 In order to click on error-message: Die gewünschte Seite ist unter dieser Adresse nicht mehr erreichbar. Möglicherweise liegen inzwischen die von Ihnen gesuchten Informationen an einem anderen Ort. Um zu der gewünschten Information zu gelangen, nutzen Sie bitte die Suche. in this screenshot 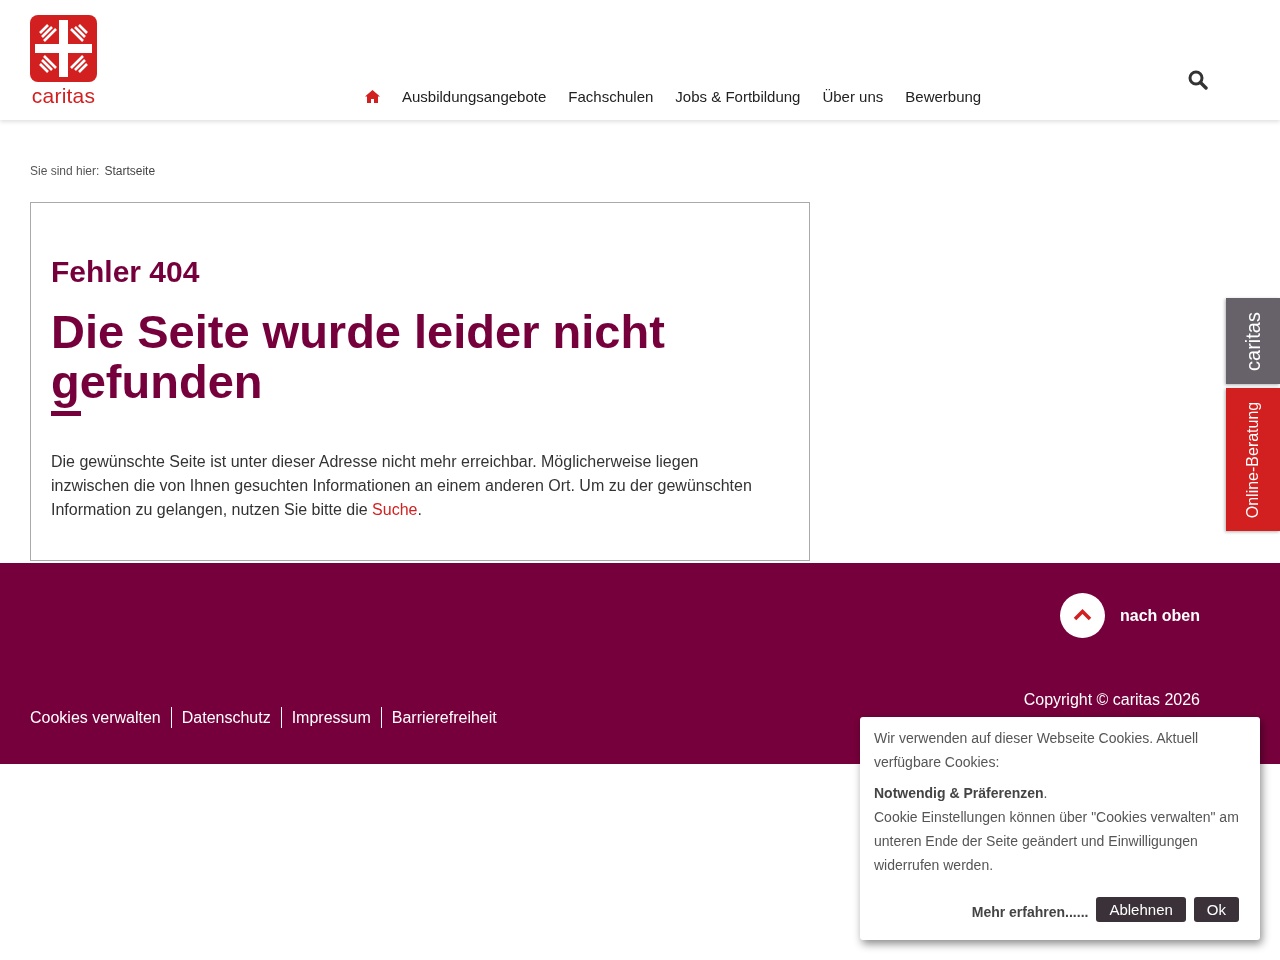, I will do `click(402, 486)`.